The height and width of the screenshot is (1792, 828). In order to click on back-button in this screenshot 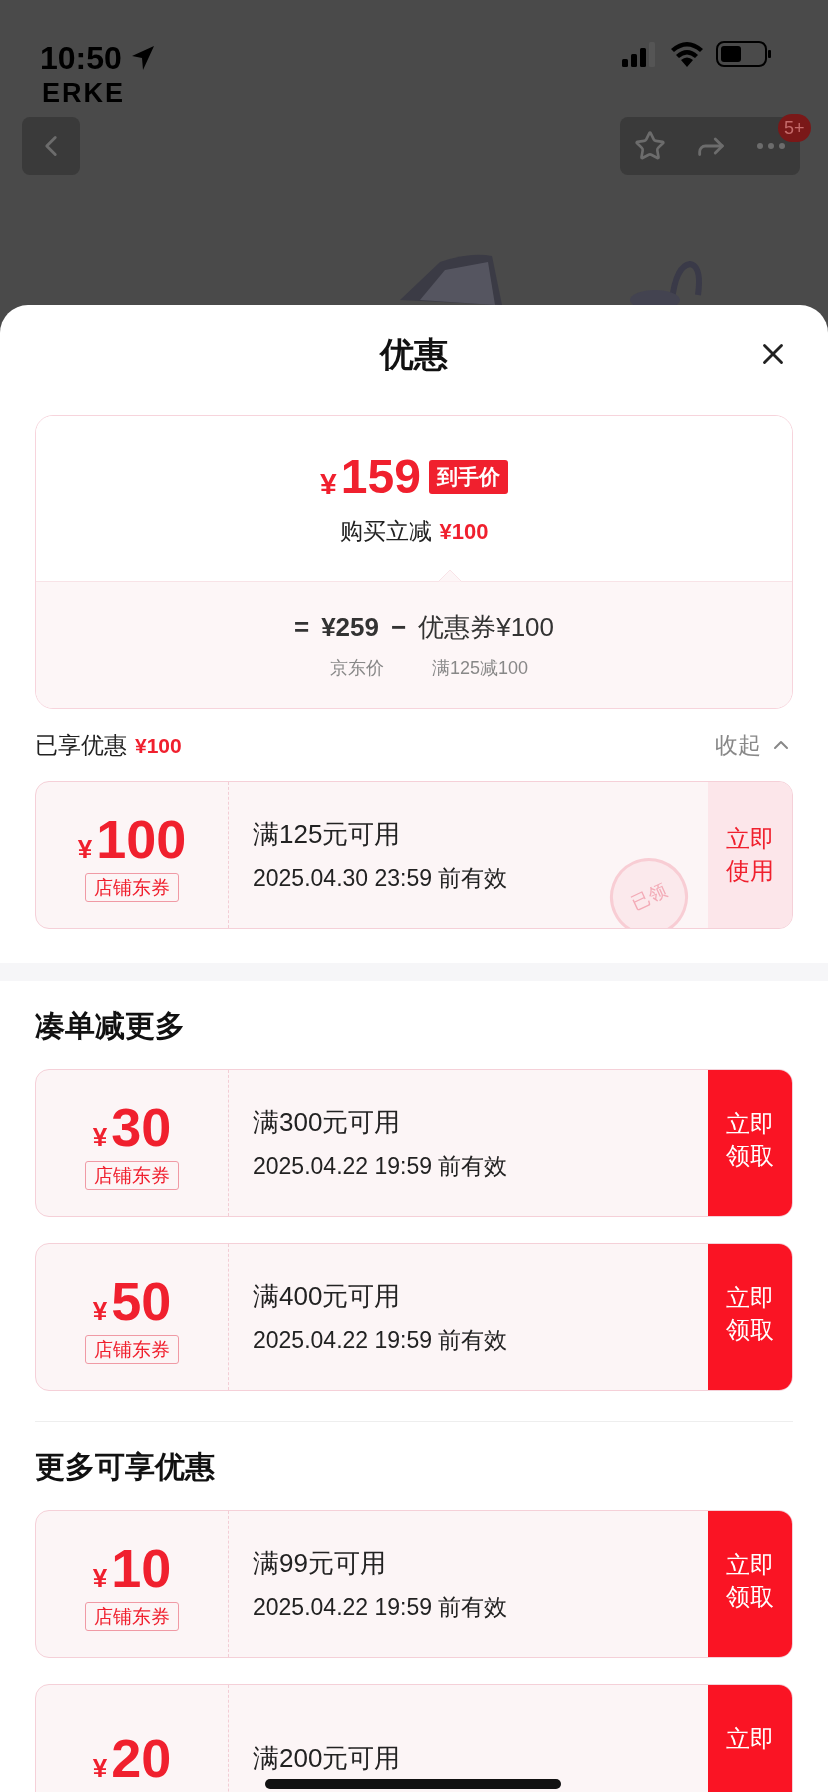, I will do `click(51, 146)`.